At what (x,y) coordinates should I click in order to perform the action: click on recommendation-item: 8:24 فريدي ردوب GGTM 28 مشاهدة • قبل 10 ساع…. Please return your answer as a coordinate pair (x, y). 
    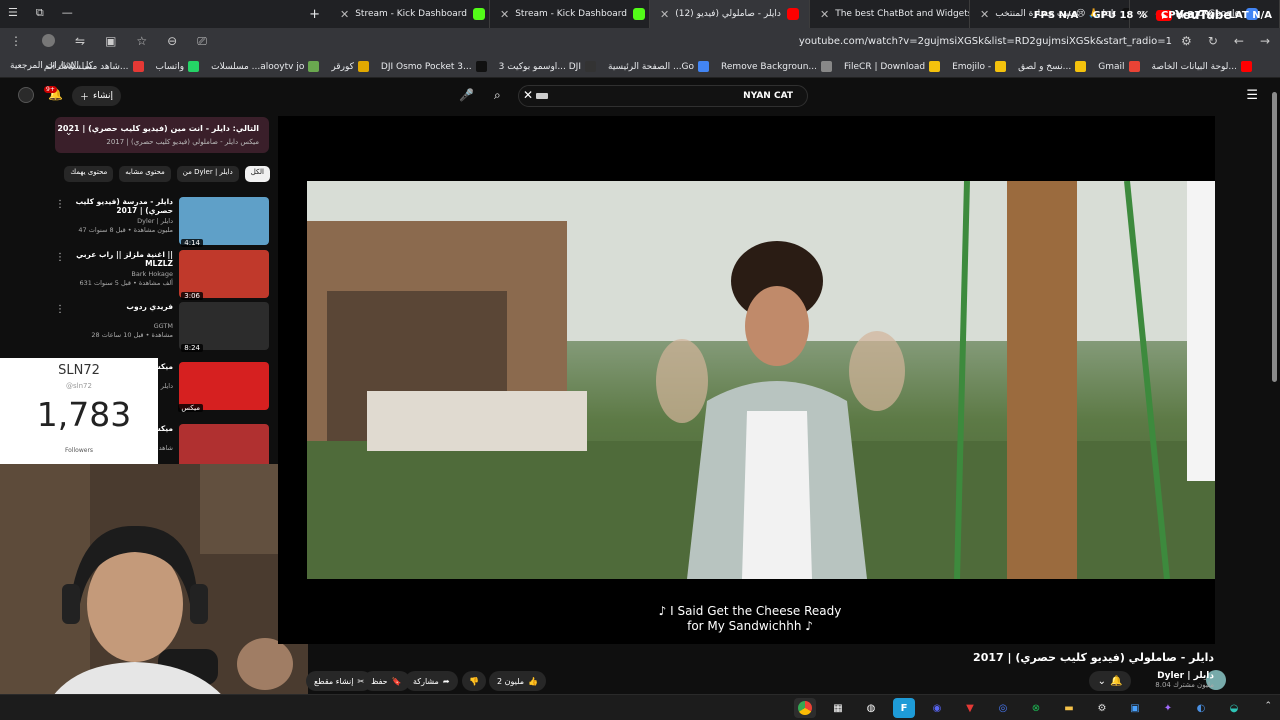
    Looking at the image, I should click on (162, 328).